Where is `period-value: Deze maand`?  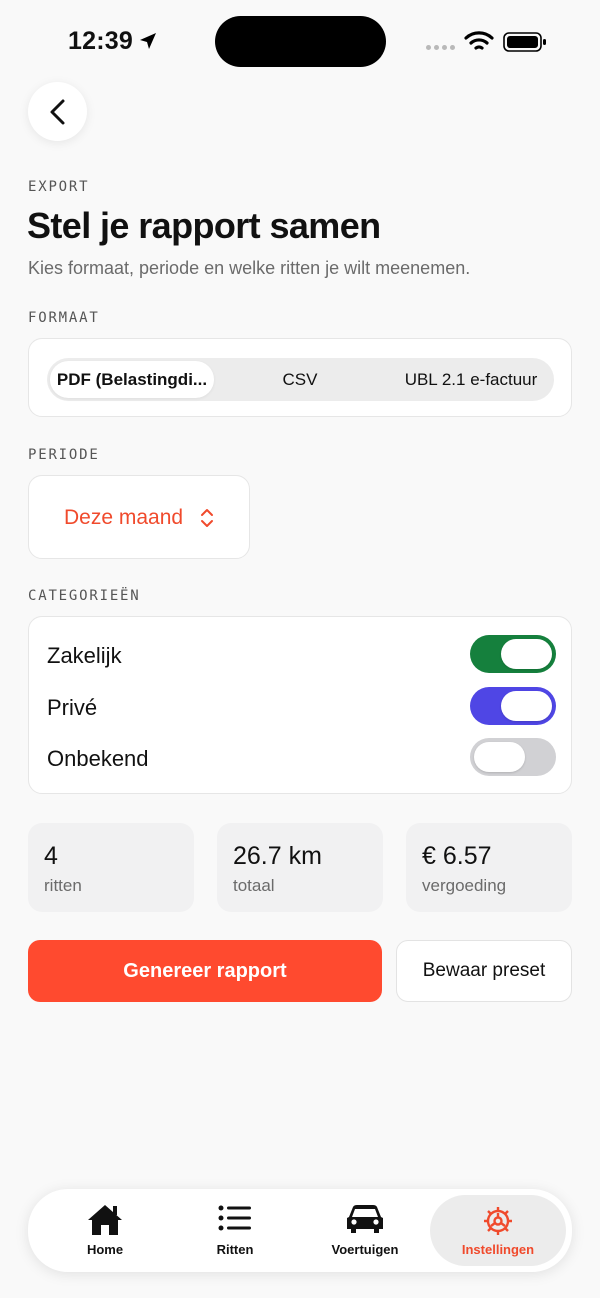
period-value: Deze maand is located at coordinates (124, 517).